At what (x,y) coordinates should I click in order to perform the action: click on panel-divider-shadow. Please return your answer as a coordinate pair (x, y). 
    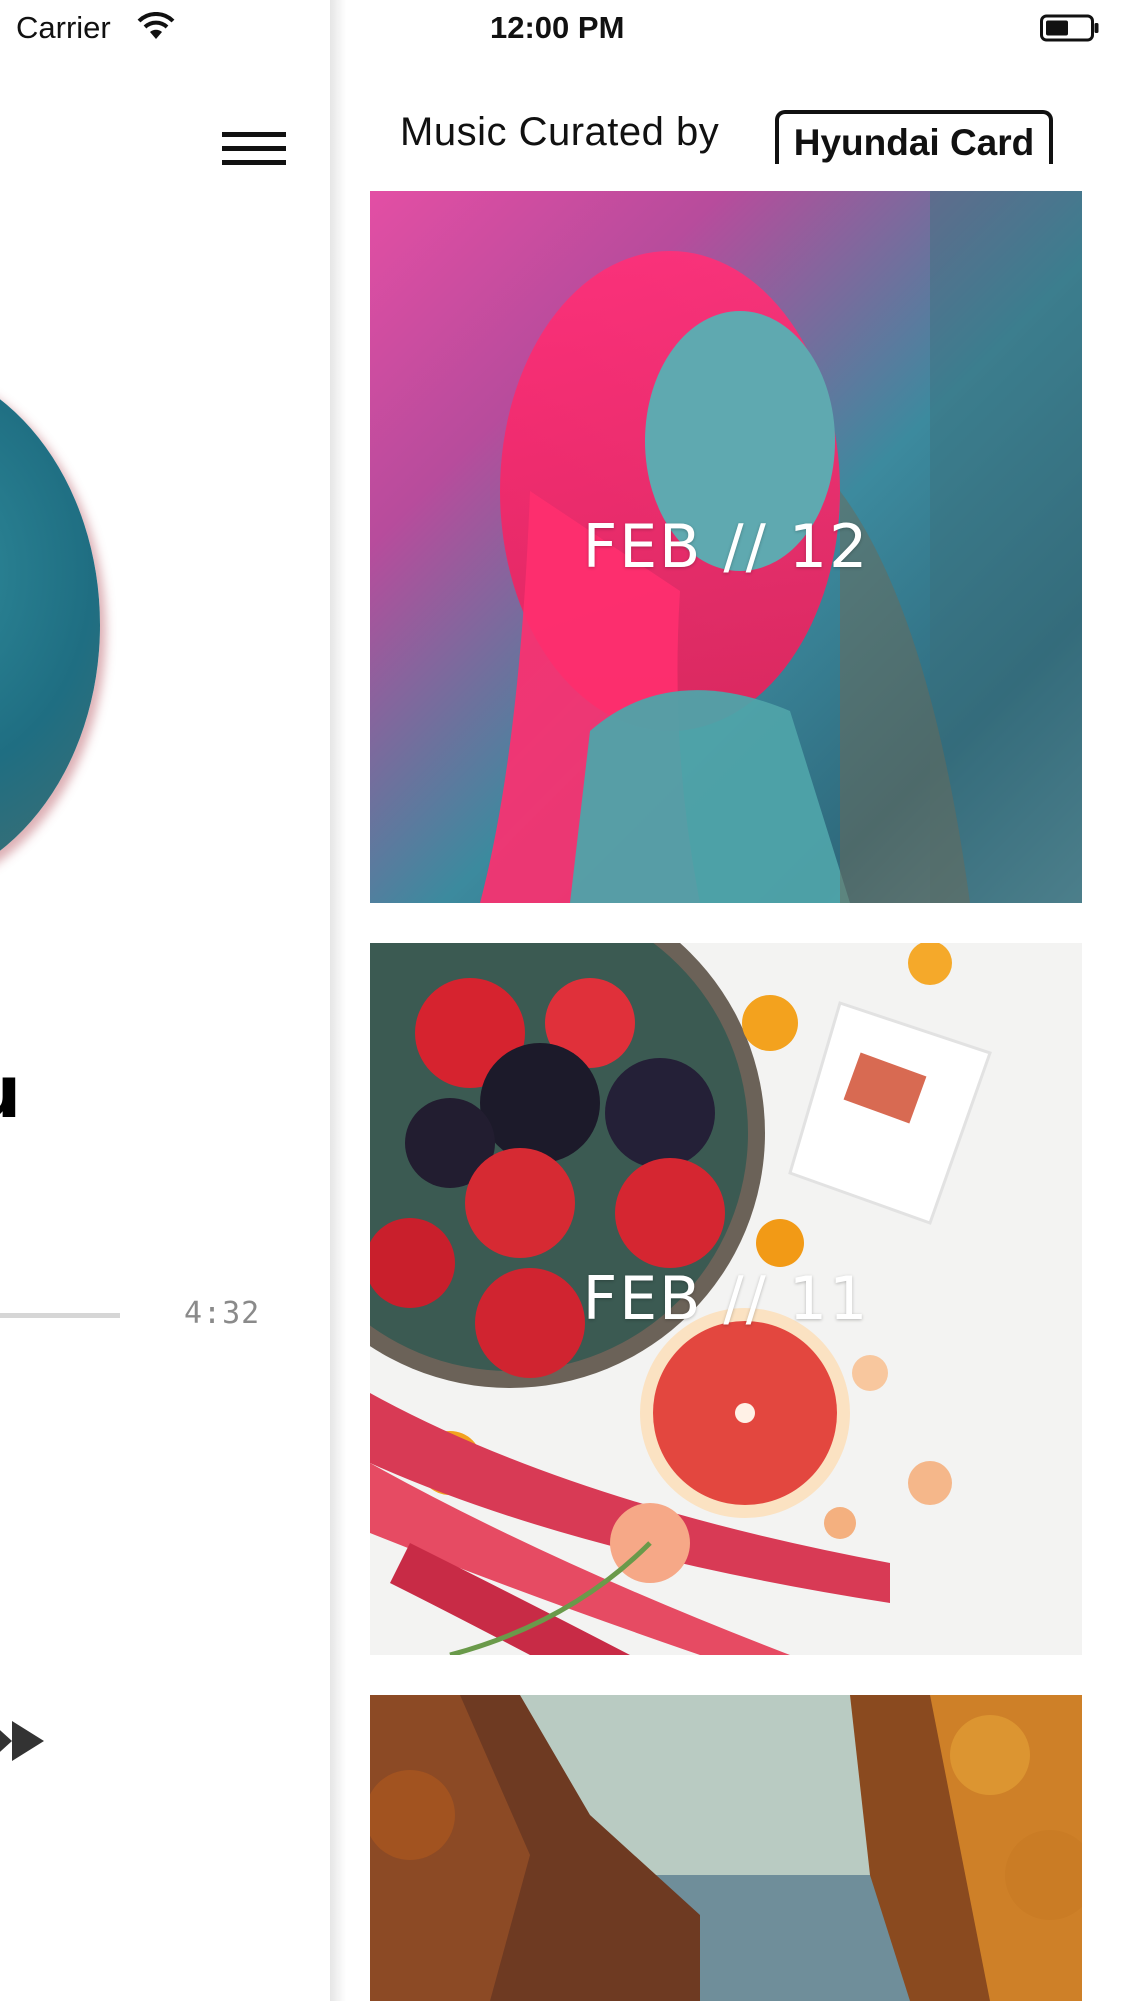
    Looking at the image, I should click on (338, 1000).